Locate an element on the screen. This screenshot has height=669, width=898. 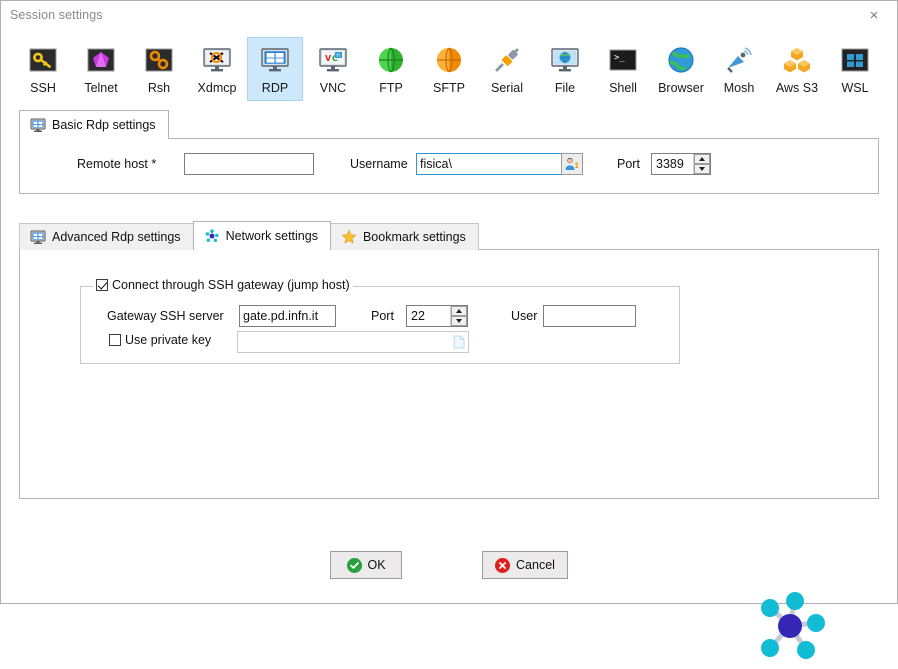
ssh-gateway-label: Connect through SSH gateway (jump host) is located at coordinates (231, 285).